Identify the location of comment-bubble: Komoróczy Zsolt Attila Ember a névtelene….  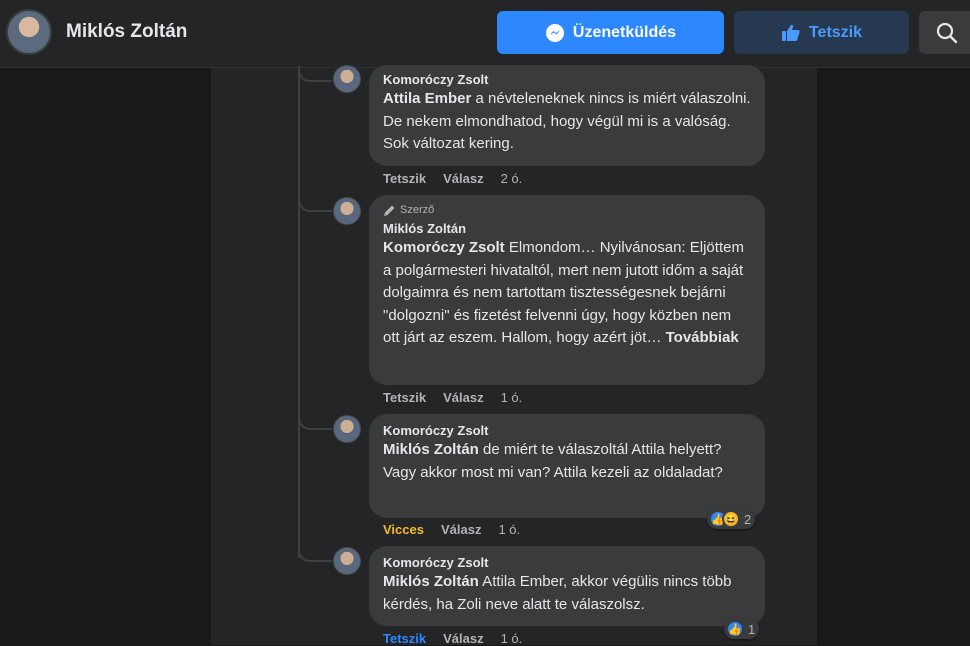
(567, 115).